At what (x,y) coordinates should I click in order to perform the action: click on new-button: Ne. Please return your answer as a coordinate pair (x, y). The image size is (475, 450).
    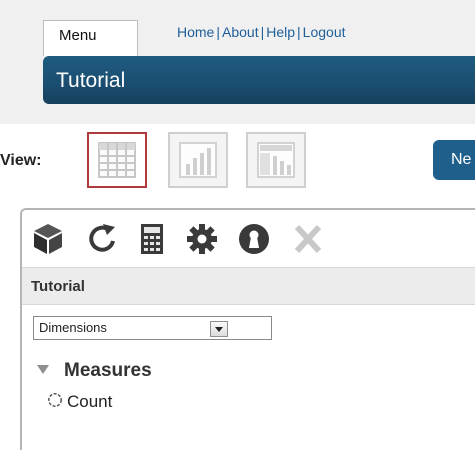
    Looking at the image, I should click on (454, 160).